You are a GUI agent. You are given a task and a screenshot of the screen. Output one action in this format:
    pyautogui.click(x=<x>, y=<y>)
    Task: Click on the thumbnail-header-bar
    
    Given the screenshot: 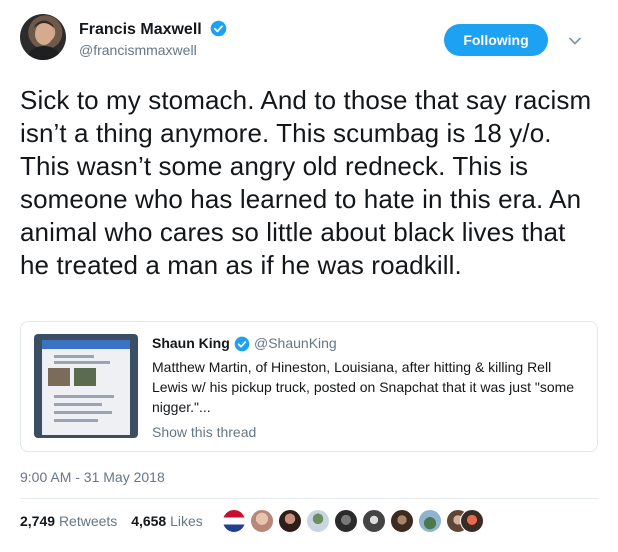 What is the action you would take?
    pyautogui.click(x=86, y=344)
    